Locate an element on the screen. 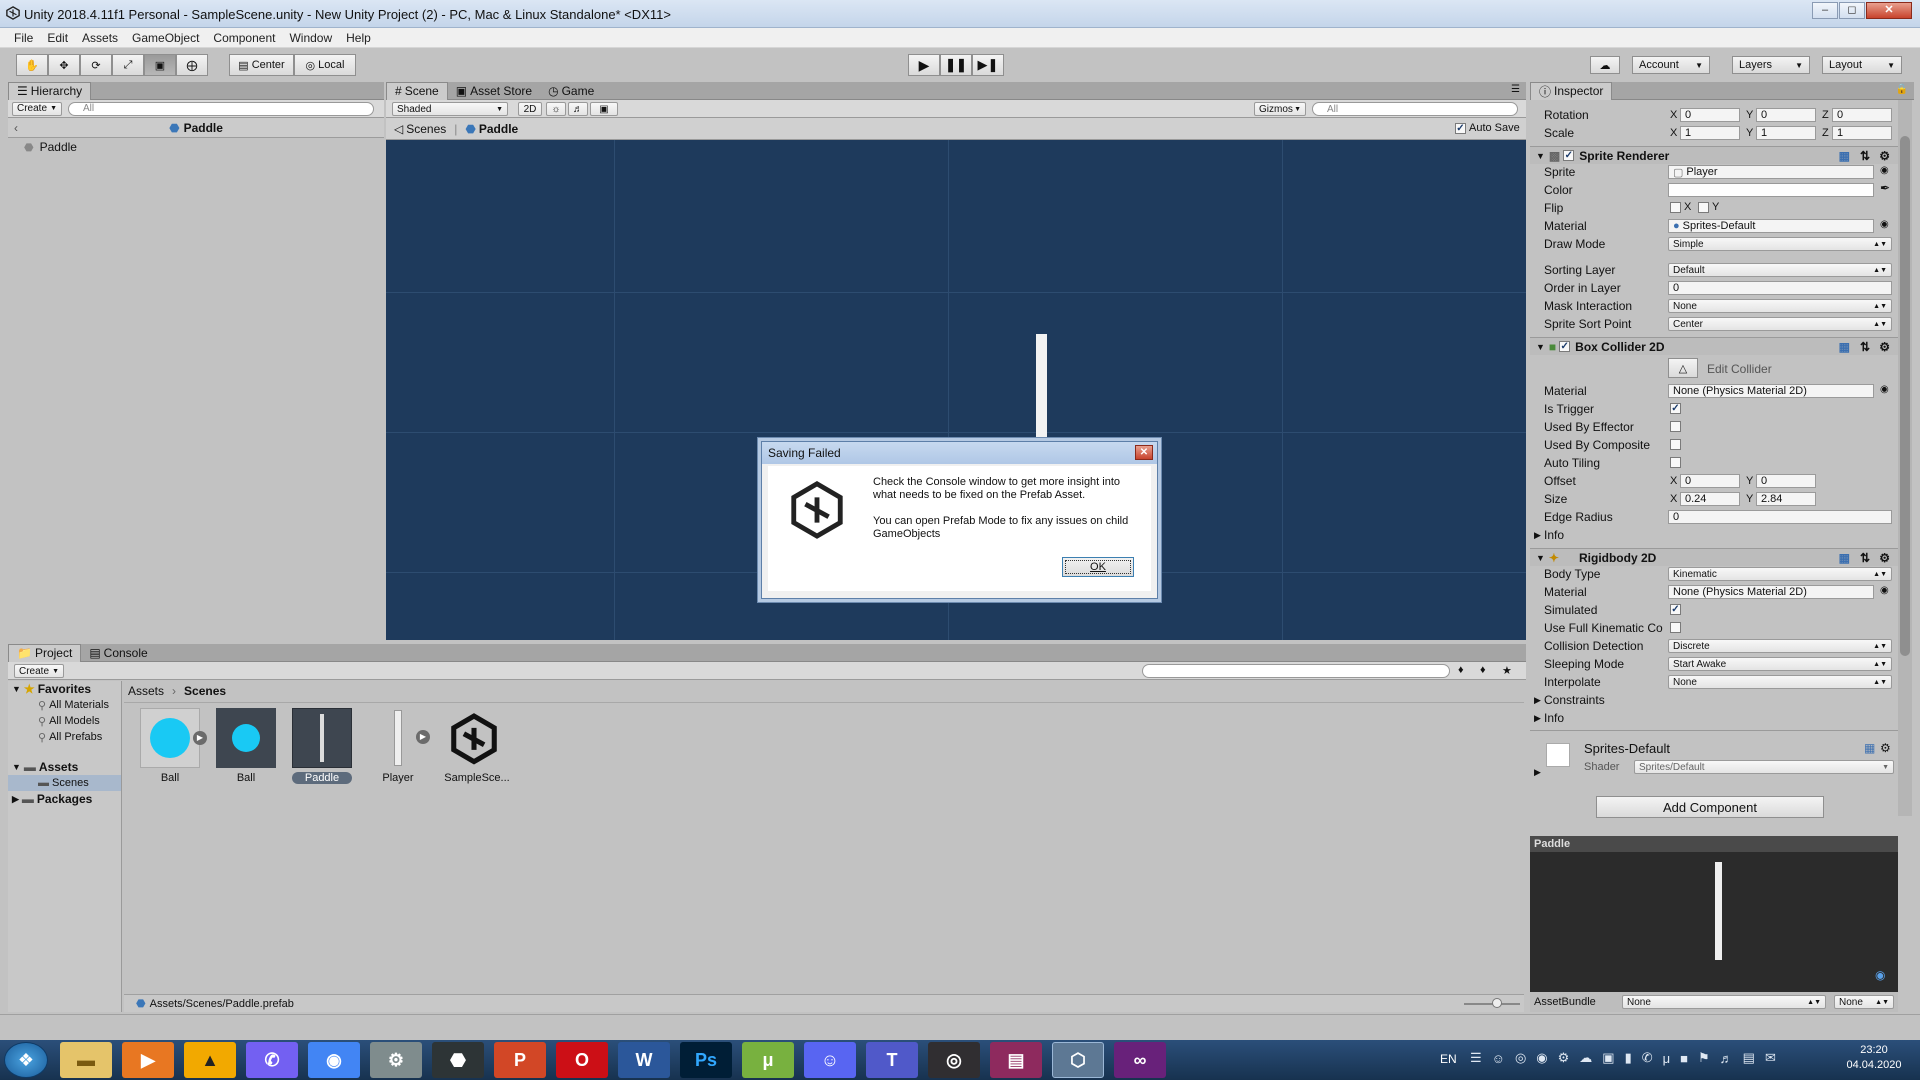  assetbundle-variant-dropdown: None ▲▼ is located at coordinates (1864, 1002).